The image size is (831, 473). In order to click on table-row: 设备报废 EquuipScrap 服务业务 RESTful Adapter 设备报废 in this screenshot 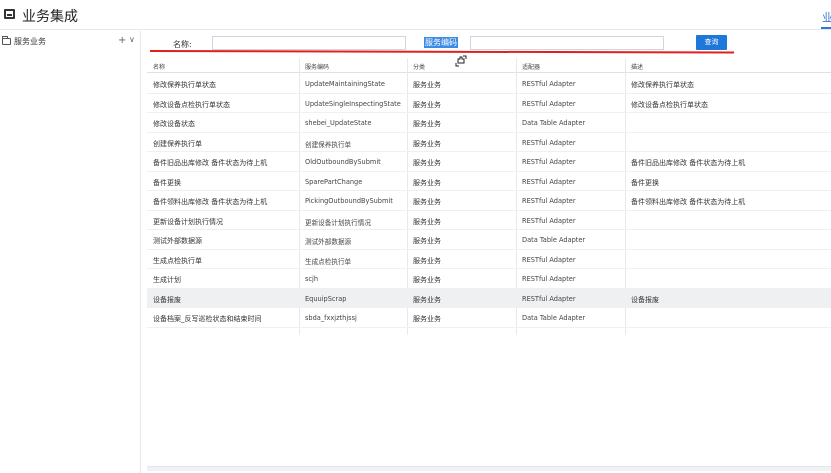, I will do `click(489, 298)`.